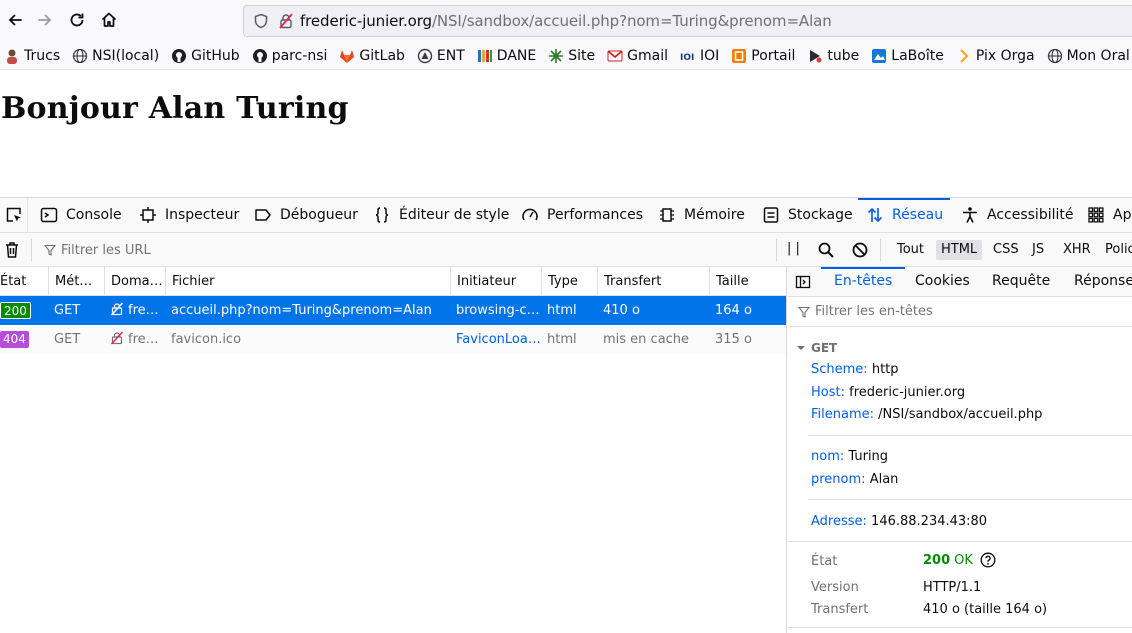 The image size is (1132, 633). What do you see at coordinates (1017, 215) in the screenshot?
I see `tab-accessibility: Accessibilité` at bounding box center [1017, 215].